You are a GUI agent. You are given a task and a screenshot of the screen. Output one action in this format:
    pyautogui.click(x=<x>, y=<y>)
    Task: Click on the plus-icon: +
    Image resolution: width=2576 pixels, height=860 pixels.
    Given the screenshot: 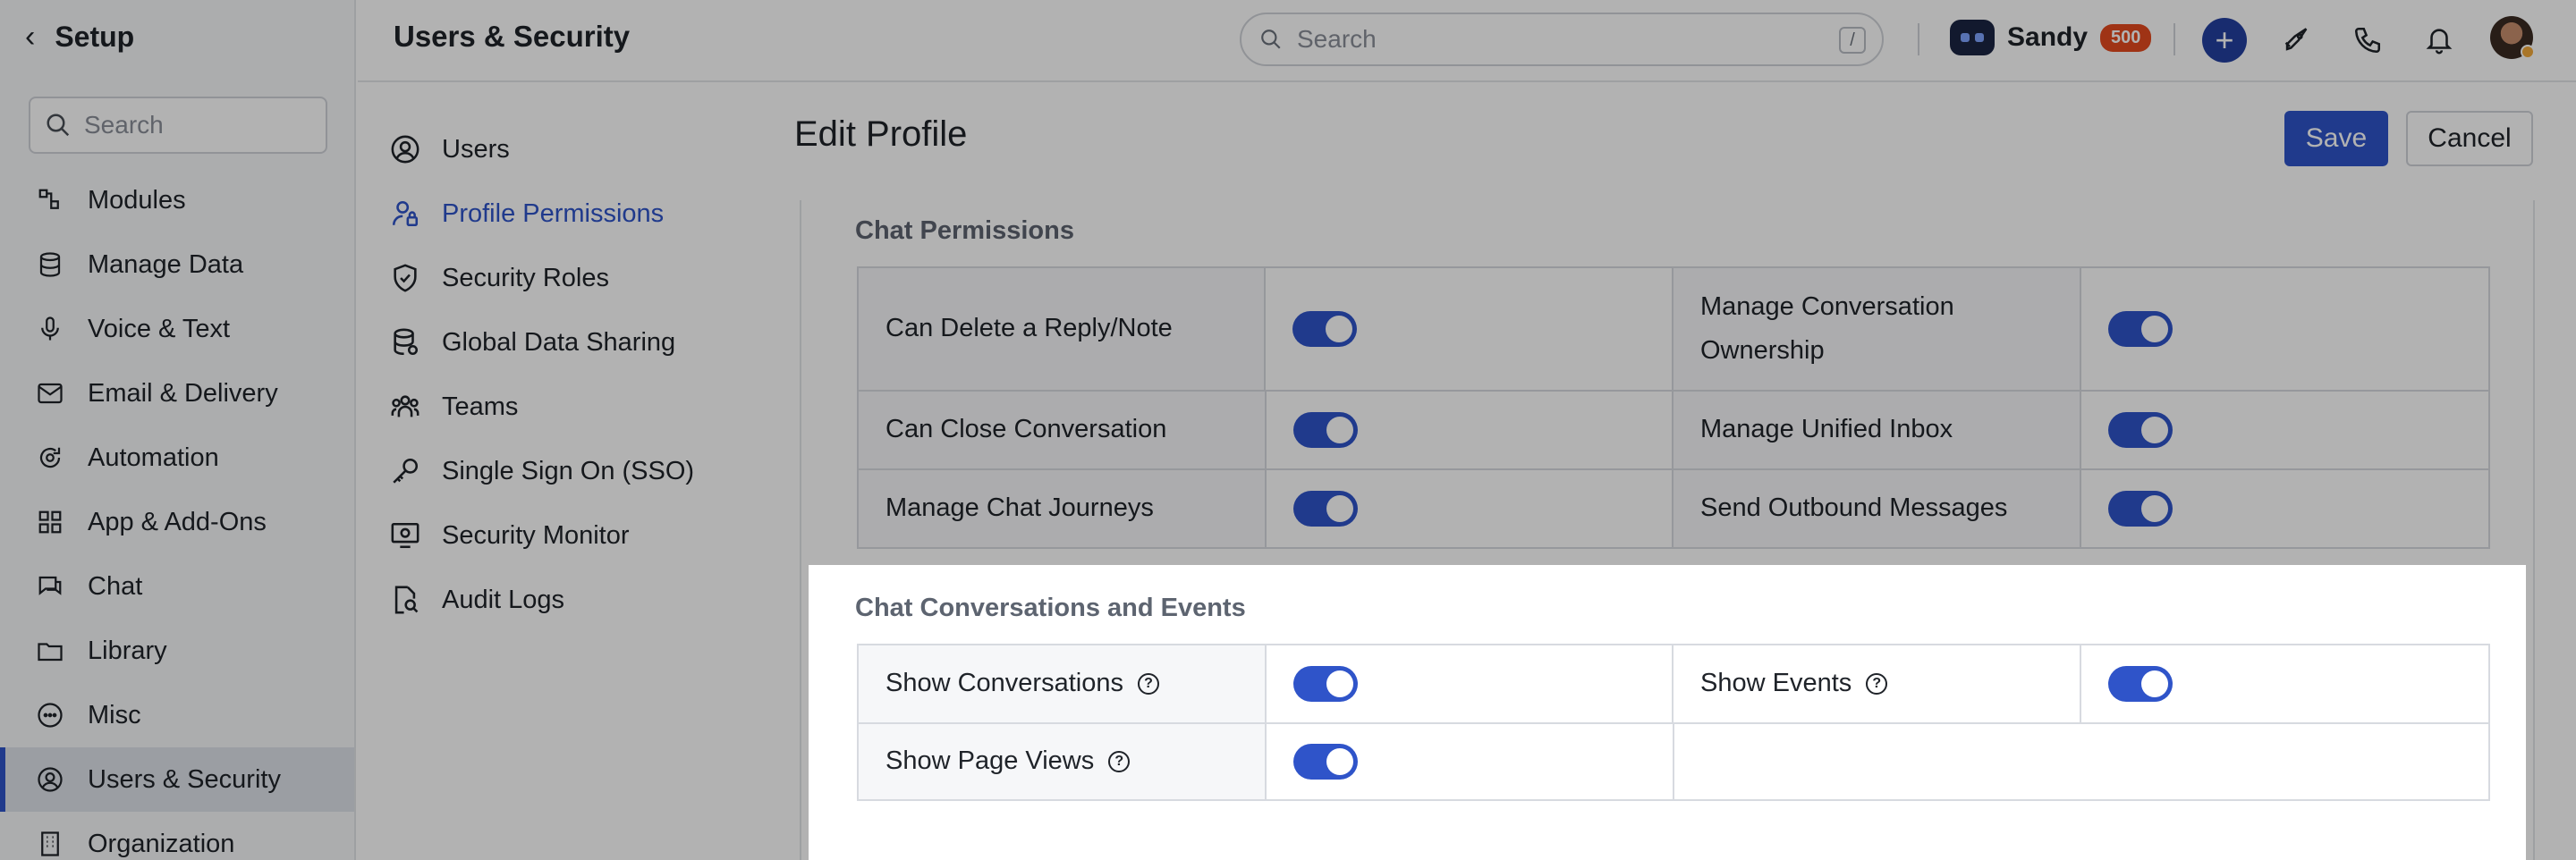 What is the action you would take?
    pyautogui.click(x=2224, y=39)
    